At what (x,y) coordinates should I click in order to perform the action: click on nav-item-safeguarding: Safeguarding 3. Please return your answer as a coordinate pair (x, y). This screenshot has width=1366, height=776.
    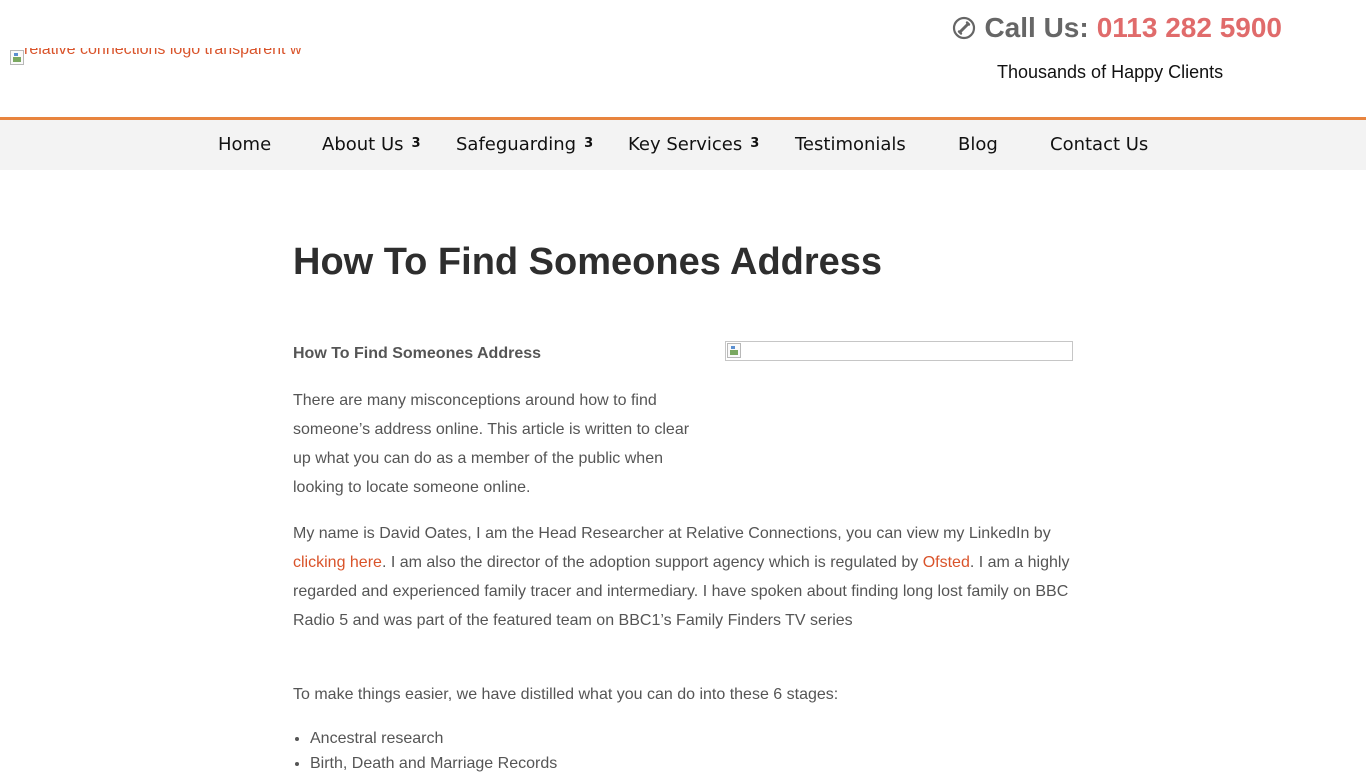
    Looking at the image, I should click on (524, 145).